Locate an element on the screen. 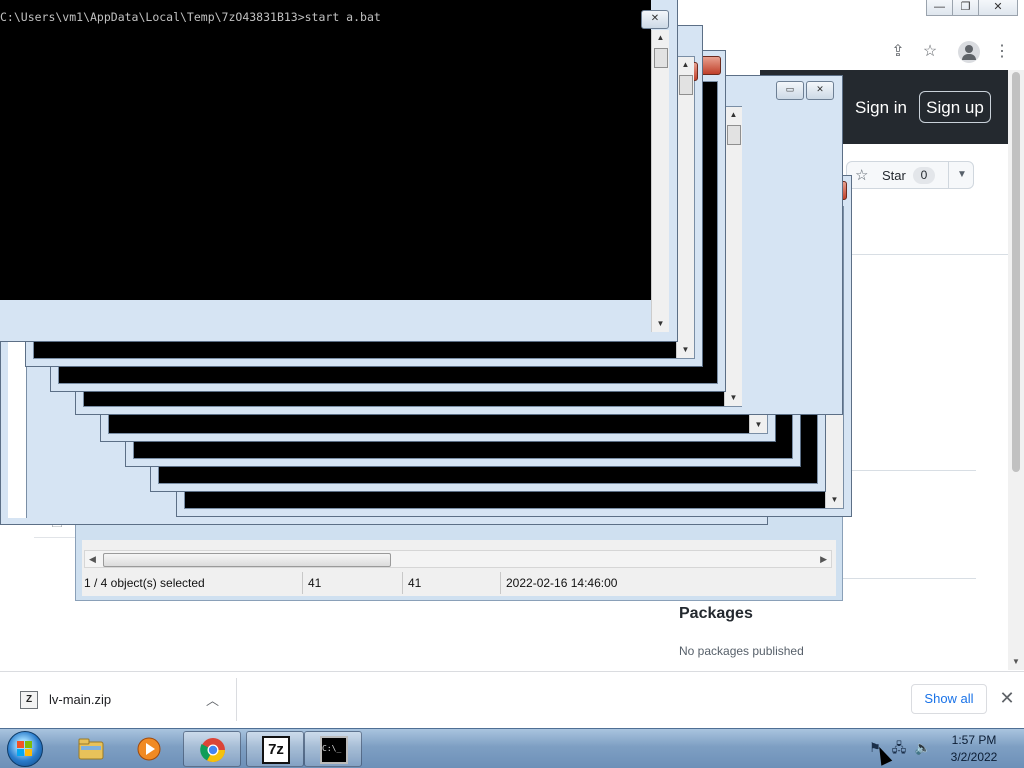 This screenshot has width=1024, height=768. scroll-down-arrow-icon: ▼ is located at coordinates (1016, 661).